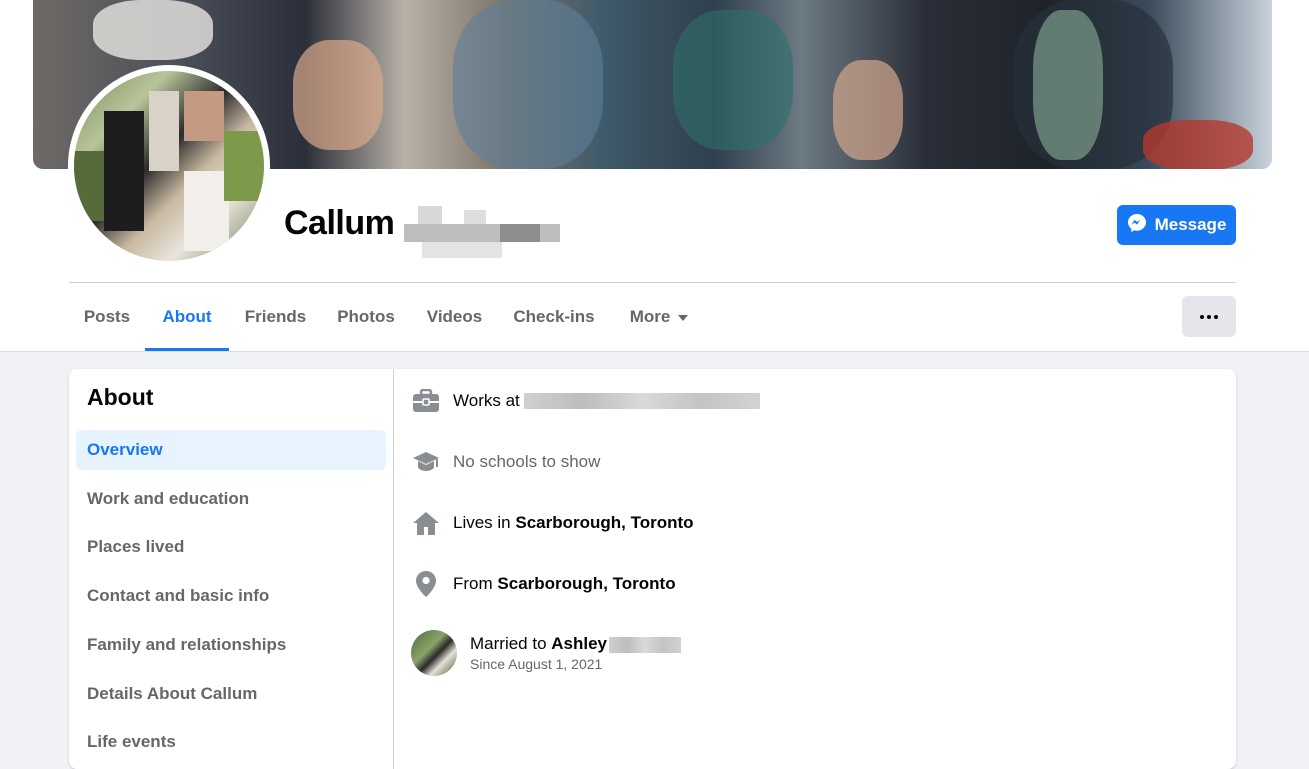  Describe the element at coordinates (120, 397) in the screenshot. I see `about-title: About` at that location.